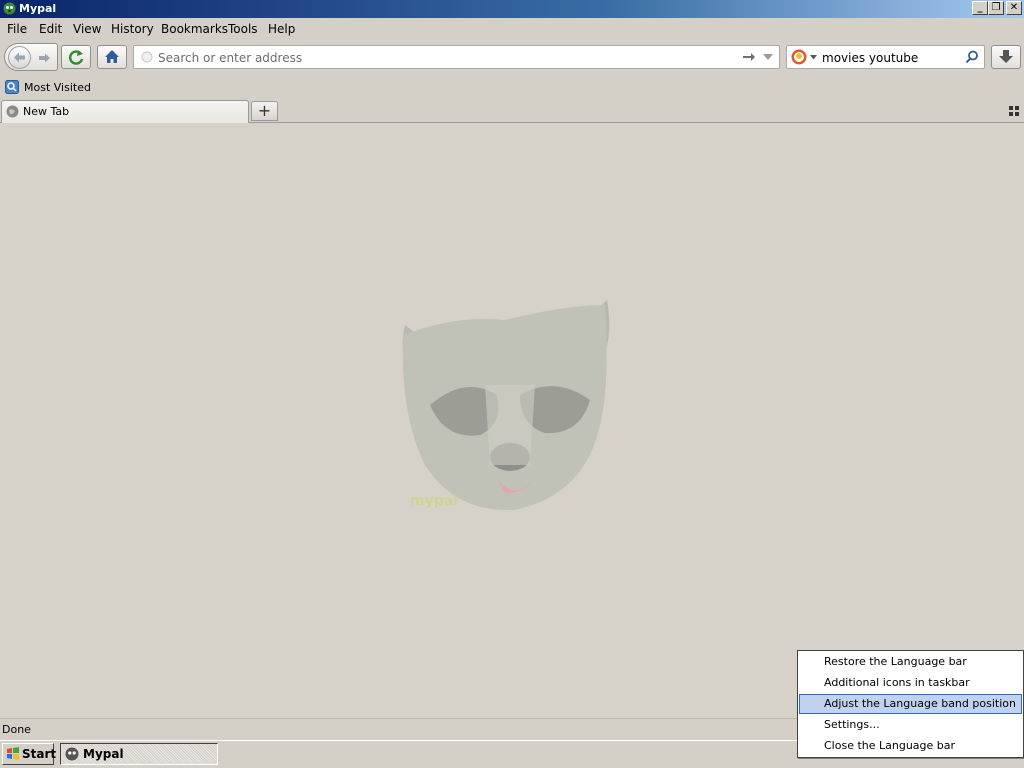 The height and width of the screenshot is (768, 1024). What do you see at coordinates (910, 746) in the screenshot?
I see `menu-item-close-language-bar: Close the Language bar` at bounding box center [910, 746].